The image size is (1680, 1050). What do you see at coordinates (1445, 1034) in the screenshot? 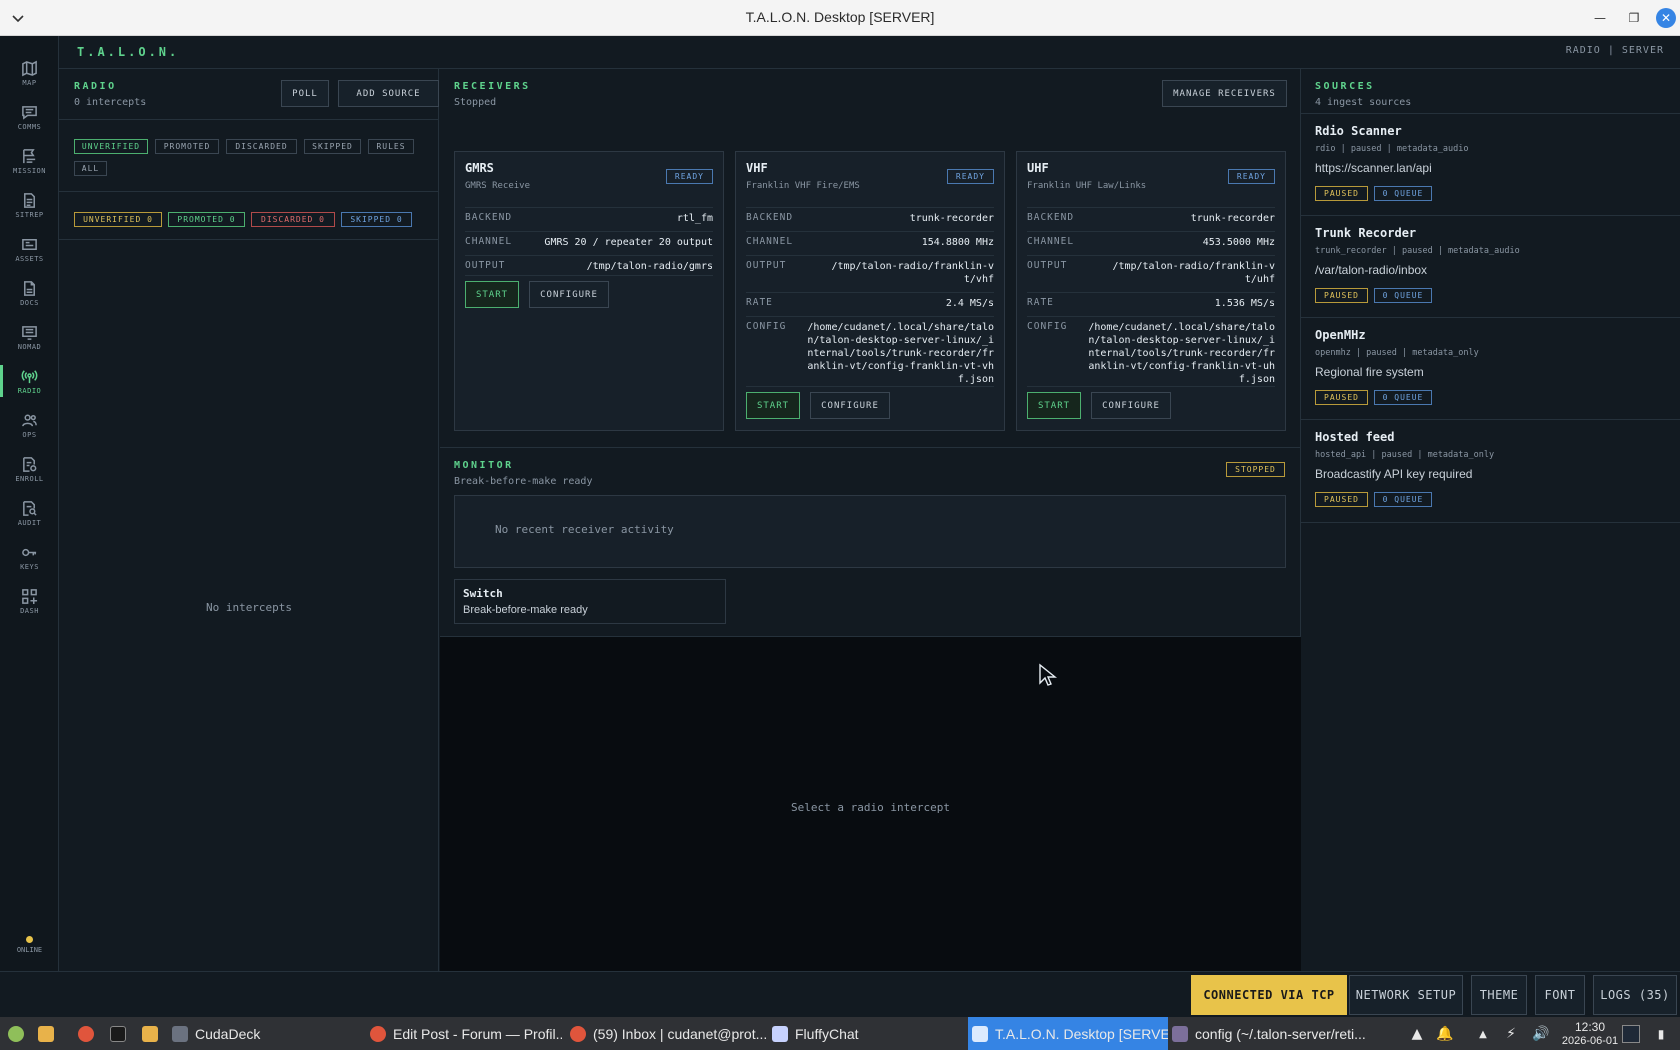
I see `notifications-icon: 🔔` at bounding box center [1445, 1034].